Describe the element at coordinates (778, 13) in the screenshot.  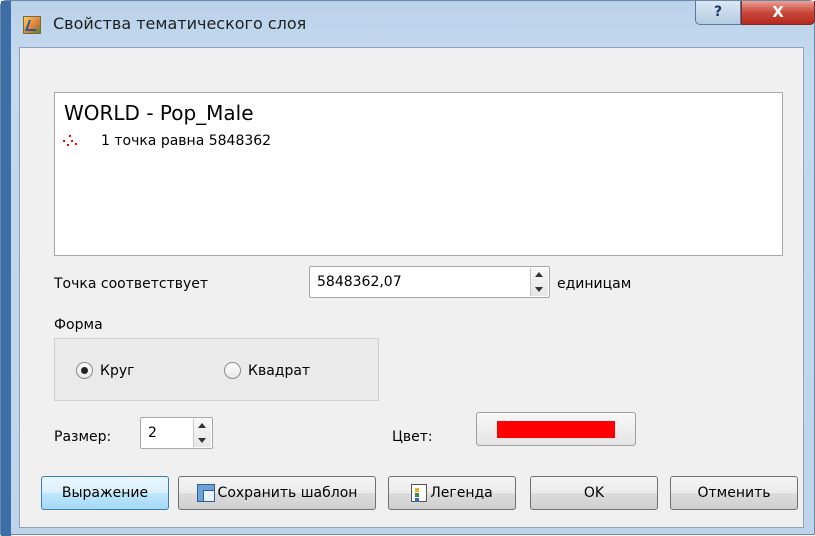
I see `close-button: X` at that location.